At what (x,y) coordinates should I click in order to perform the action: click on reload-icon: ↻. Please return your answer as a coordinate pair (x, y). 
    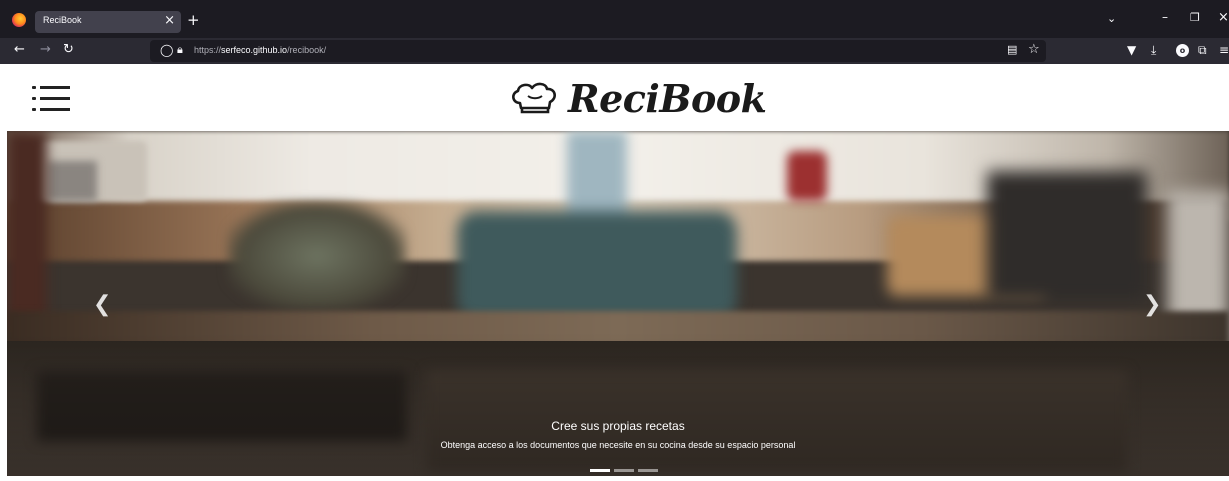
    Looking at the image, I should click on (68, 50).